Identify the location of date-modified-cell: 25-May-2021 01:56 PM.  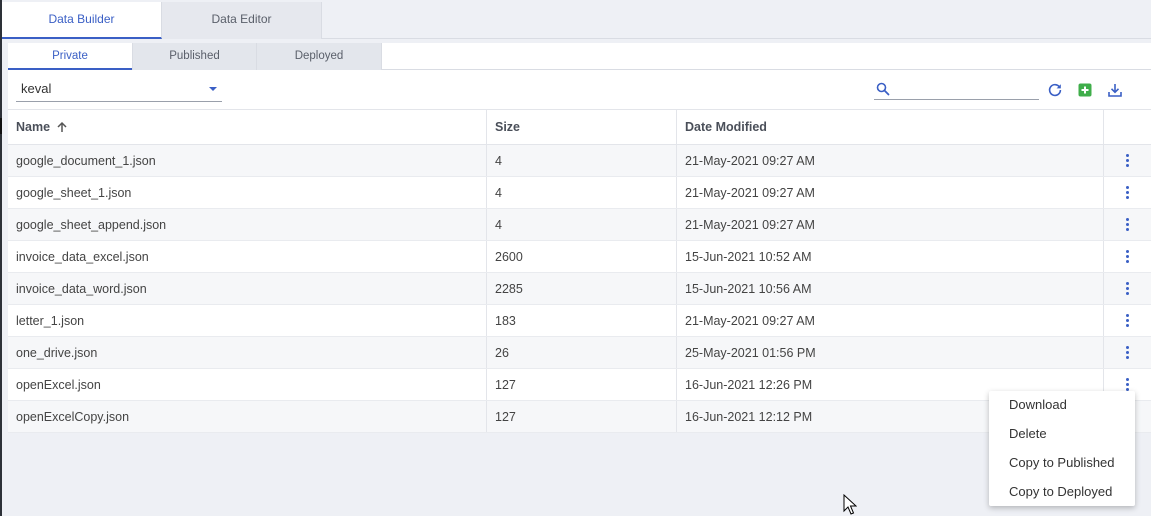
(890, 352).